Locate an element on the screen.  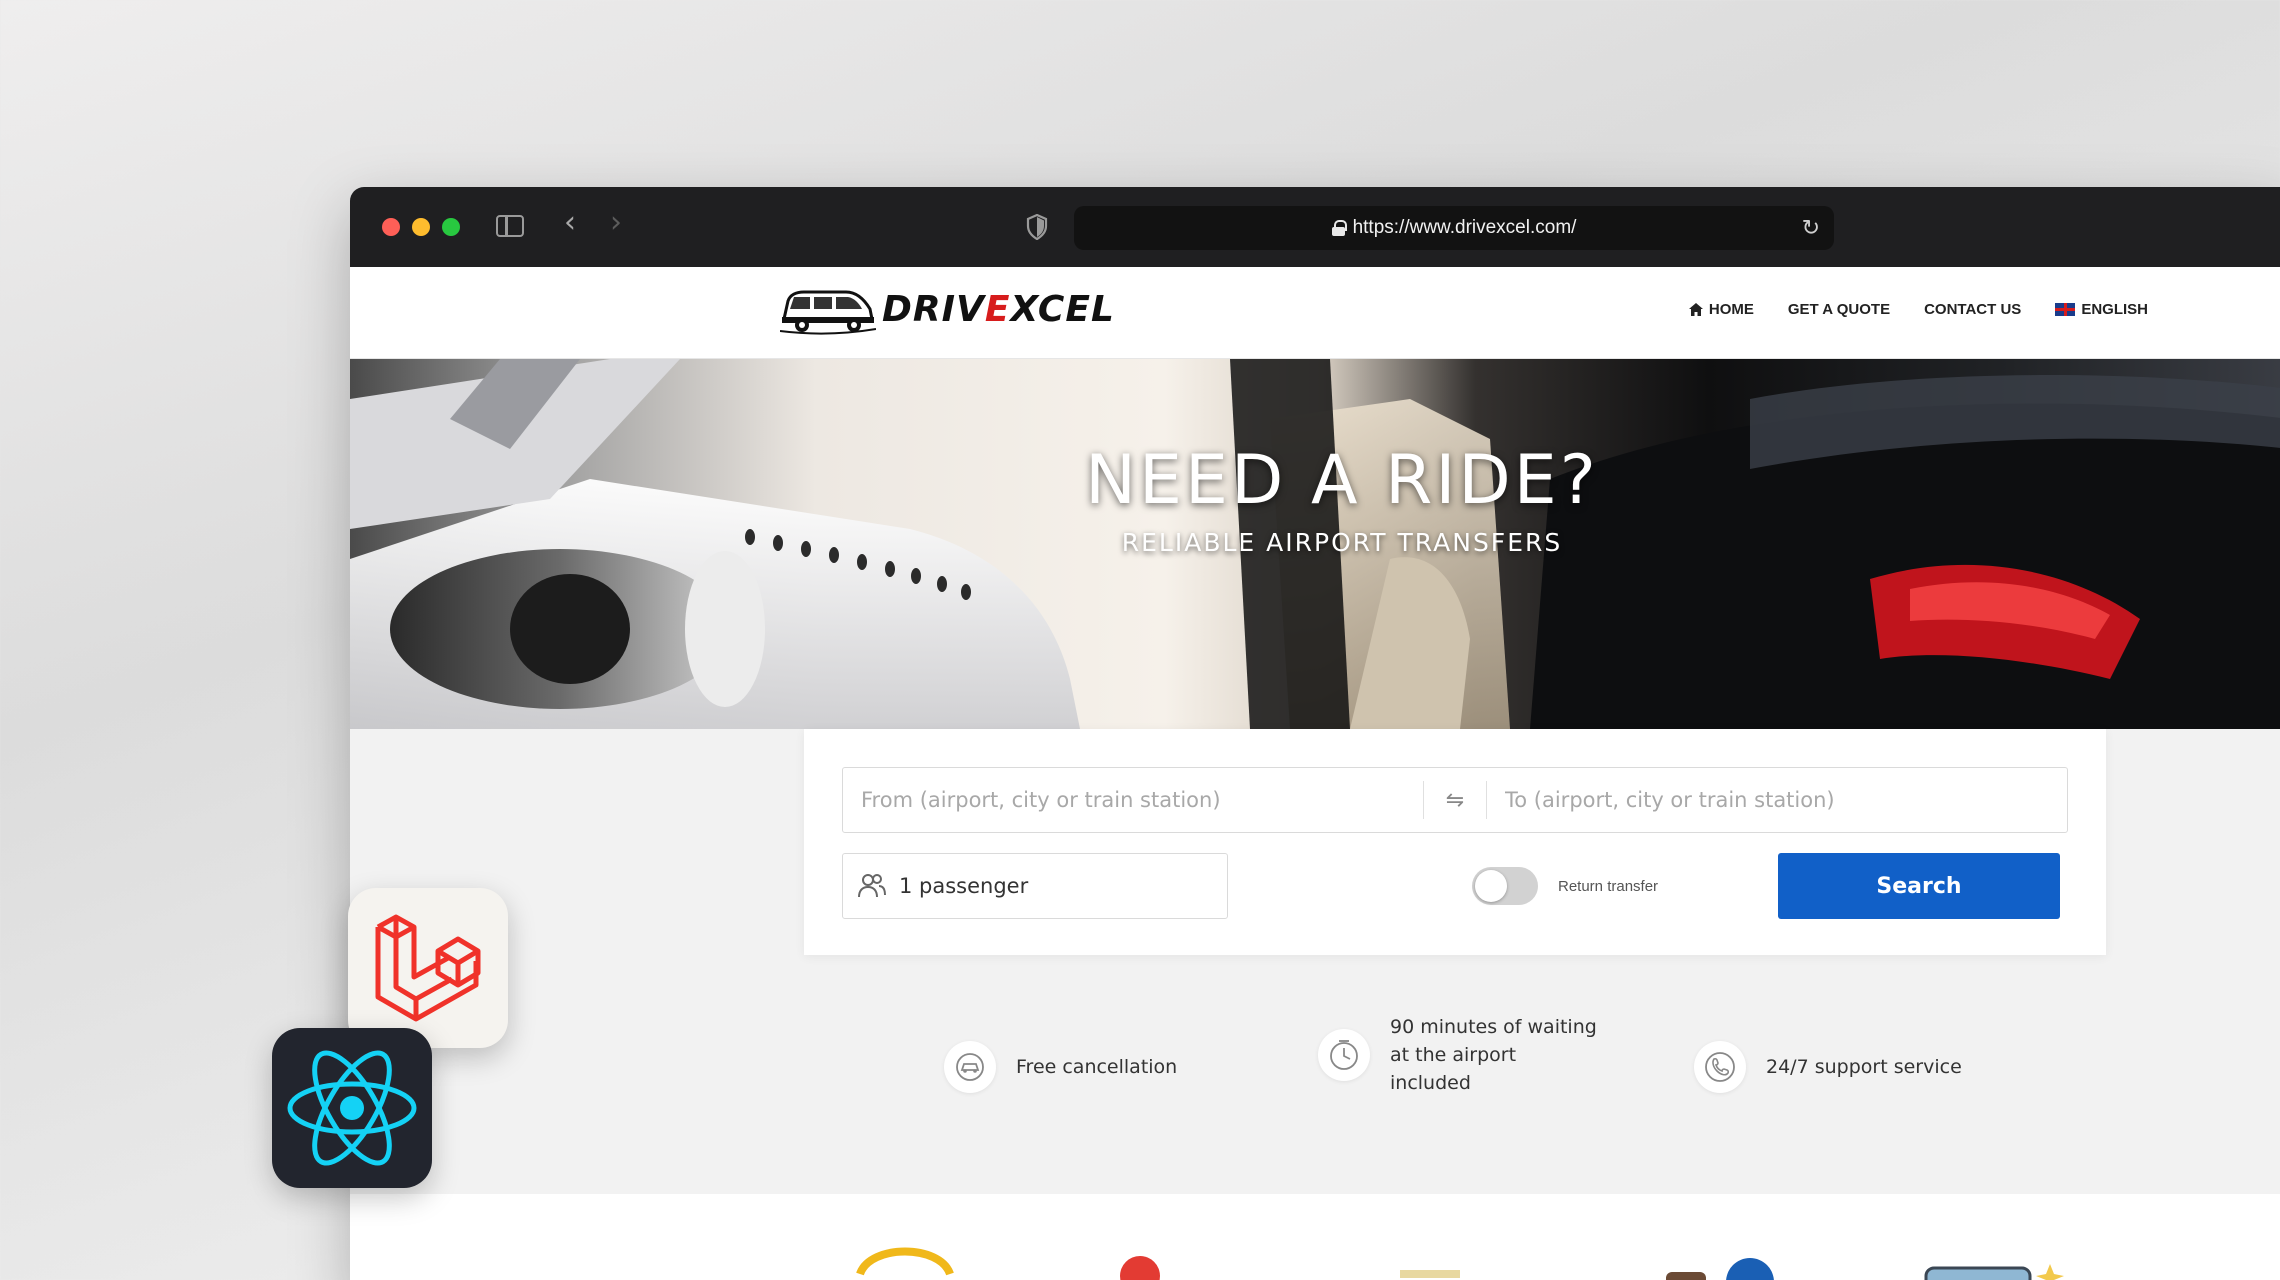
logo-wordmark: DRIVEXCEL is located at coordinates (998, 309).